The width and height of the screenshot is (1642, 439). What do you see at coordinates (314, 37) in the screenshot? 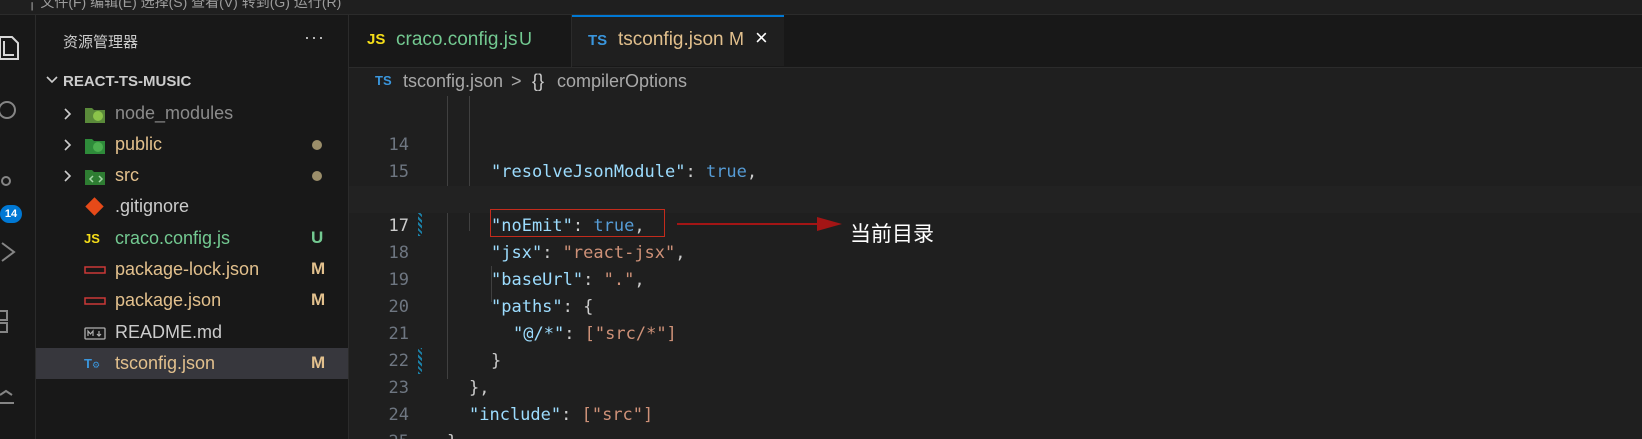
I see `more-actions-button: ···` at bounding box center [314, 37].